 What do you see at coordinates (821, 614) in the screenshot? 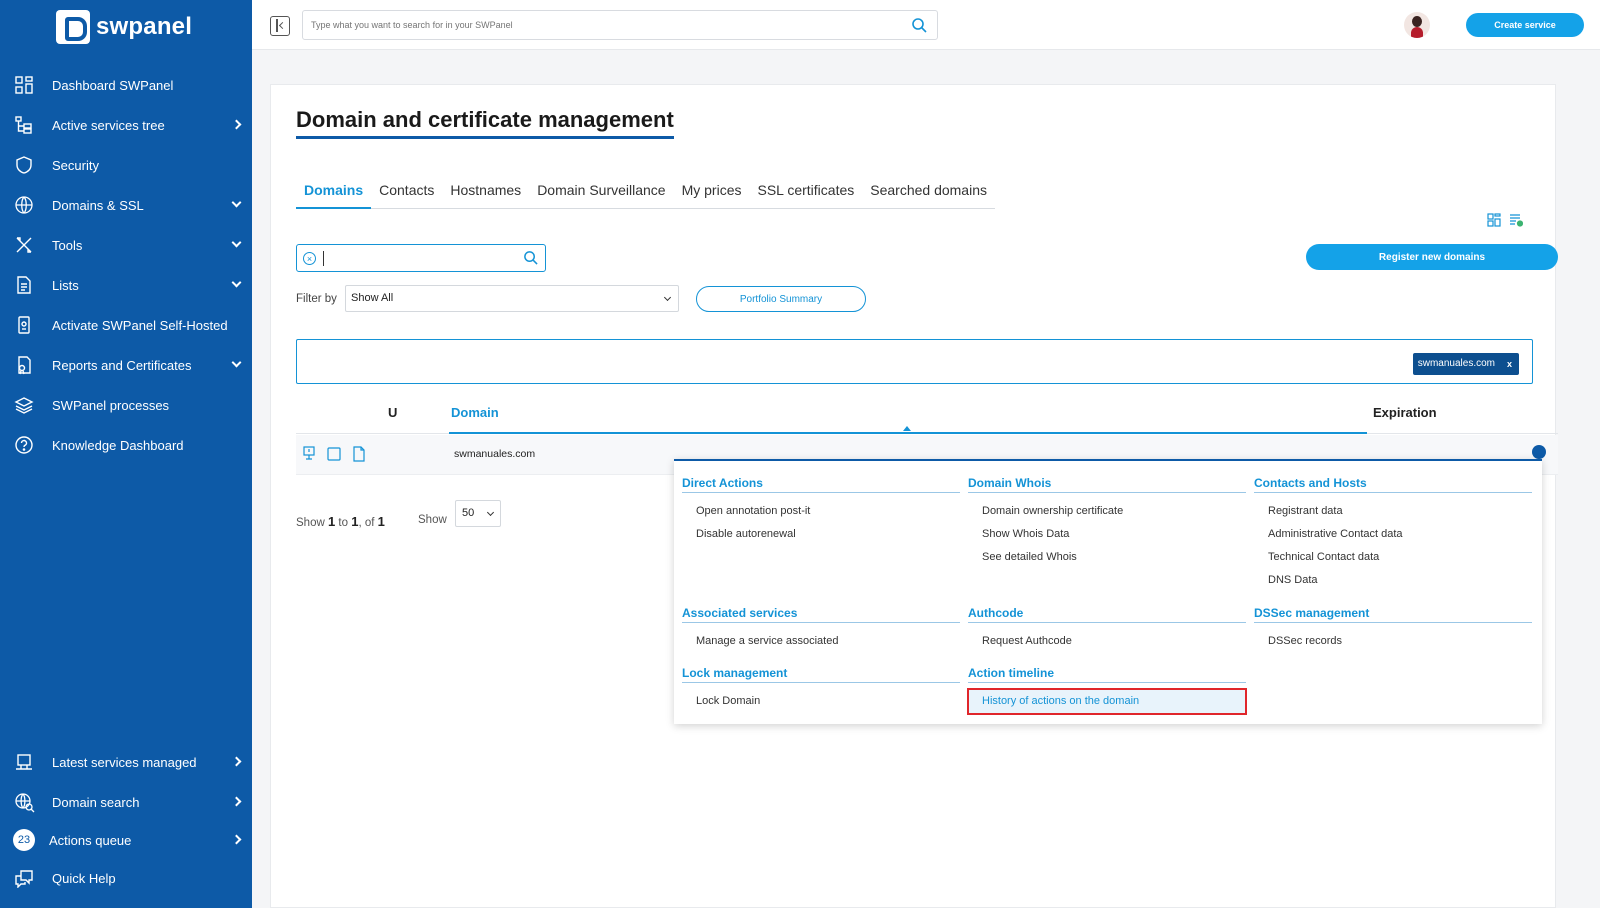
I see `section-associated-services: Associated services` at bounding box center [821, 614].